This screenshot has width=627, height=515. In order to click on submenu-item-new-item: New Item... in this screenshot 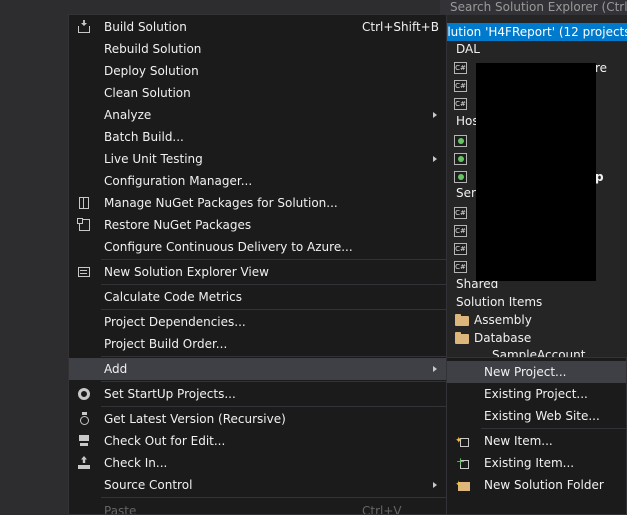, I will do `click(536, 441)`.